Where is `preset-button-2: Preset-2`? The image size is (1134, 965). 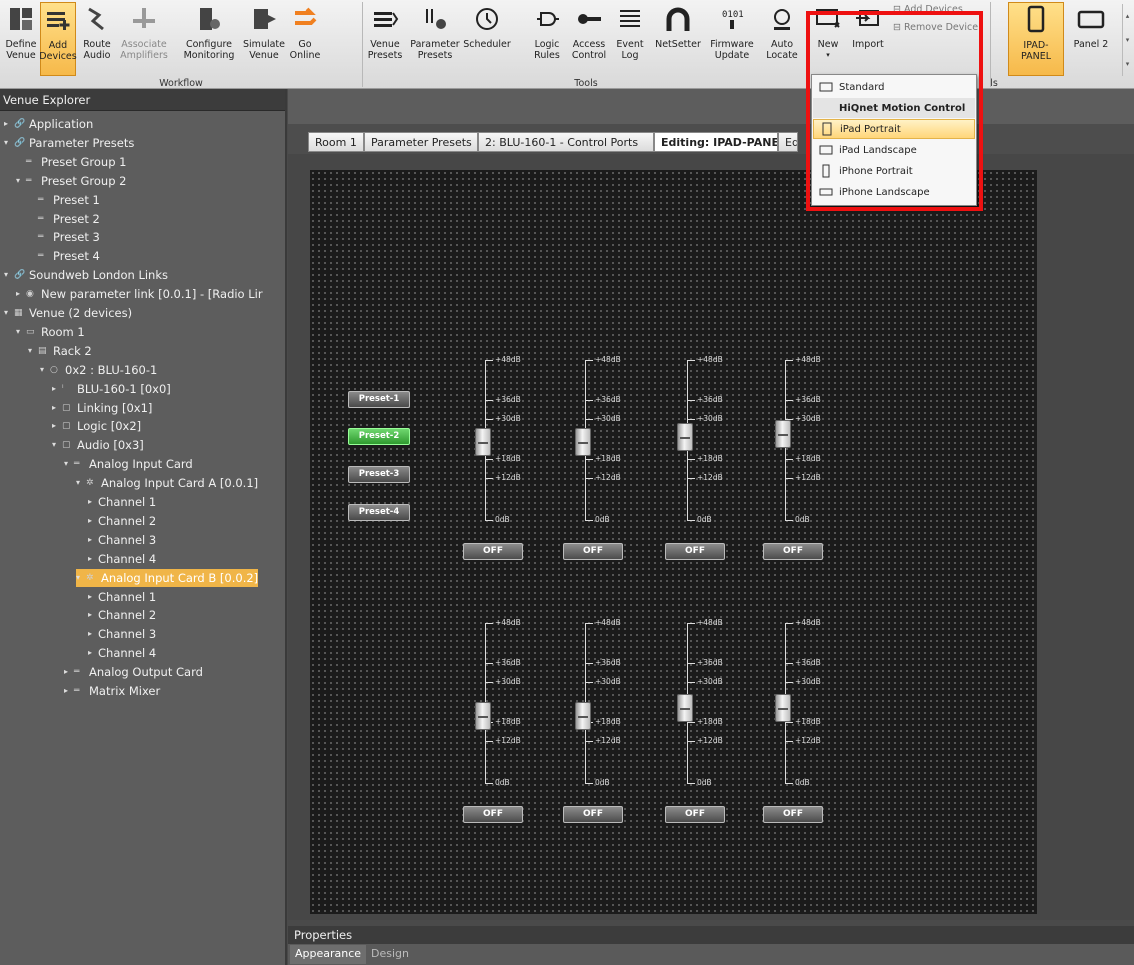
preset-button-2: Preset-2 is located at coordinates (379, 436).